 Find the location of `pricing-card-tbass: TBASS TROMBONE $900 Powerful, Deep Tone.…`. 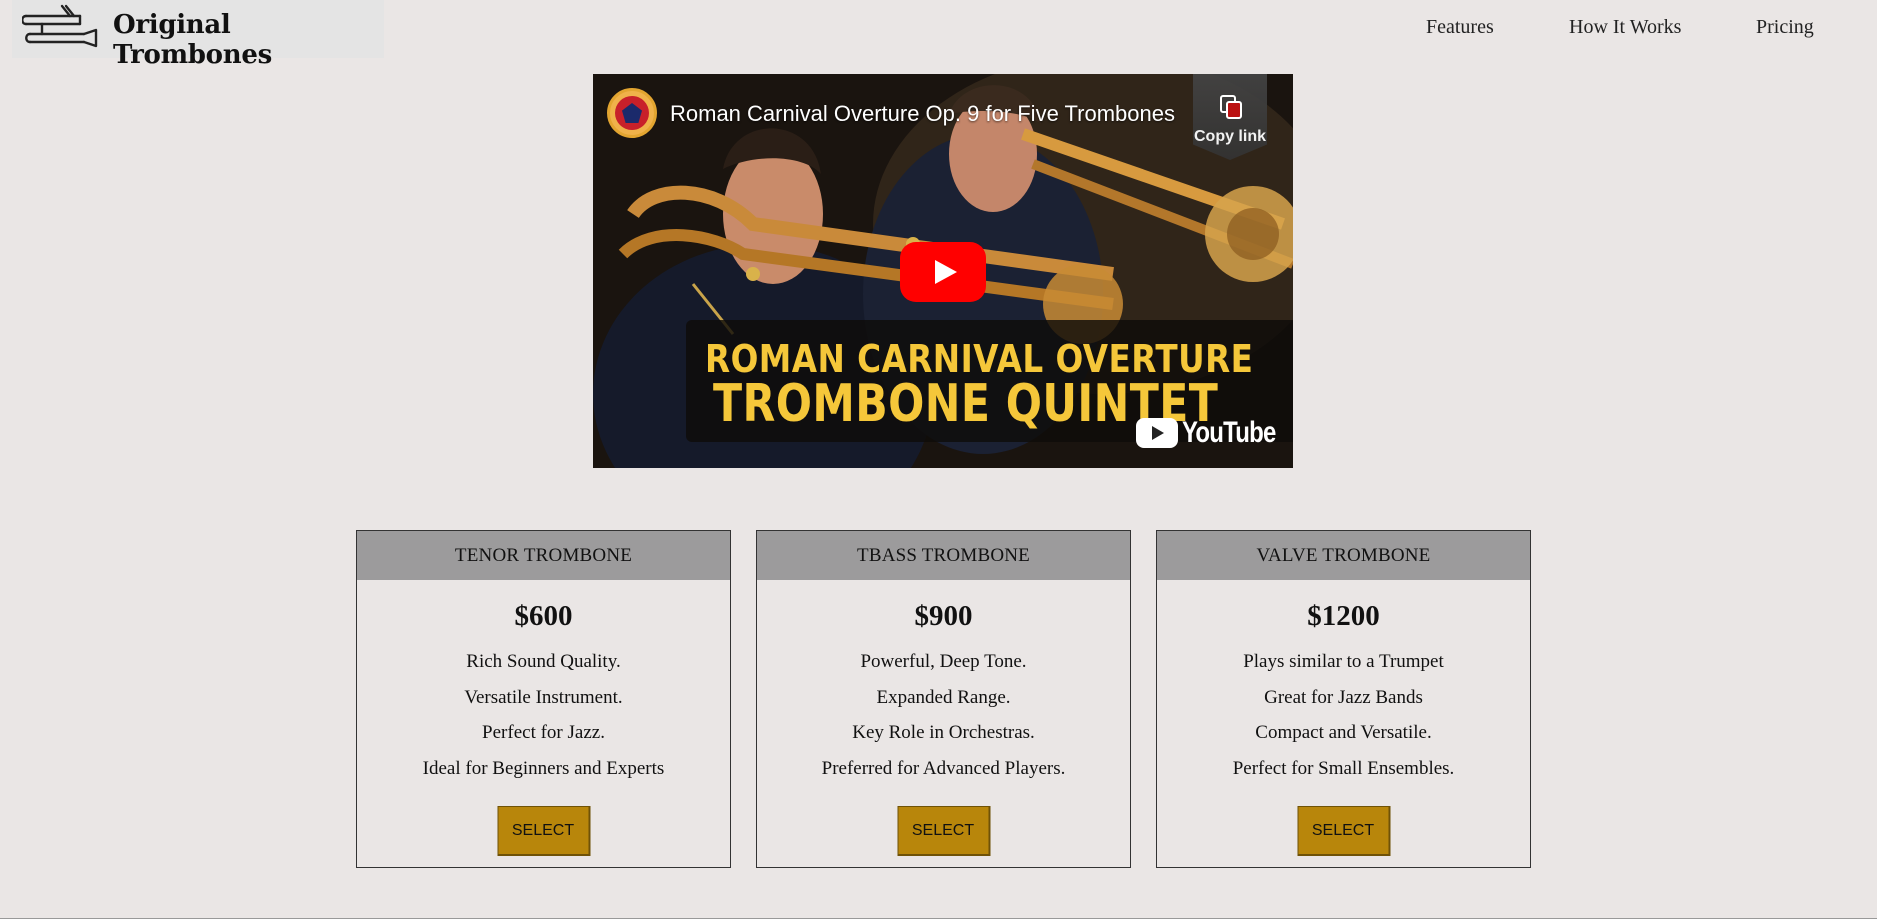

pricing-card-tbass: TBASS TROMBONE $900 Powerful, Deep Tone.… is located at coordinates (943, 699).